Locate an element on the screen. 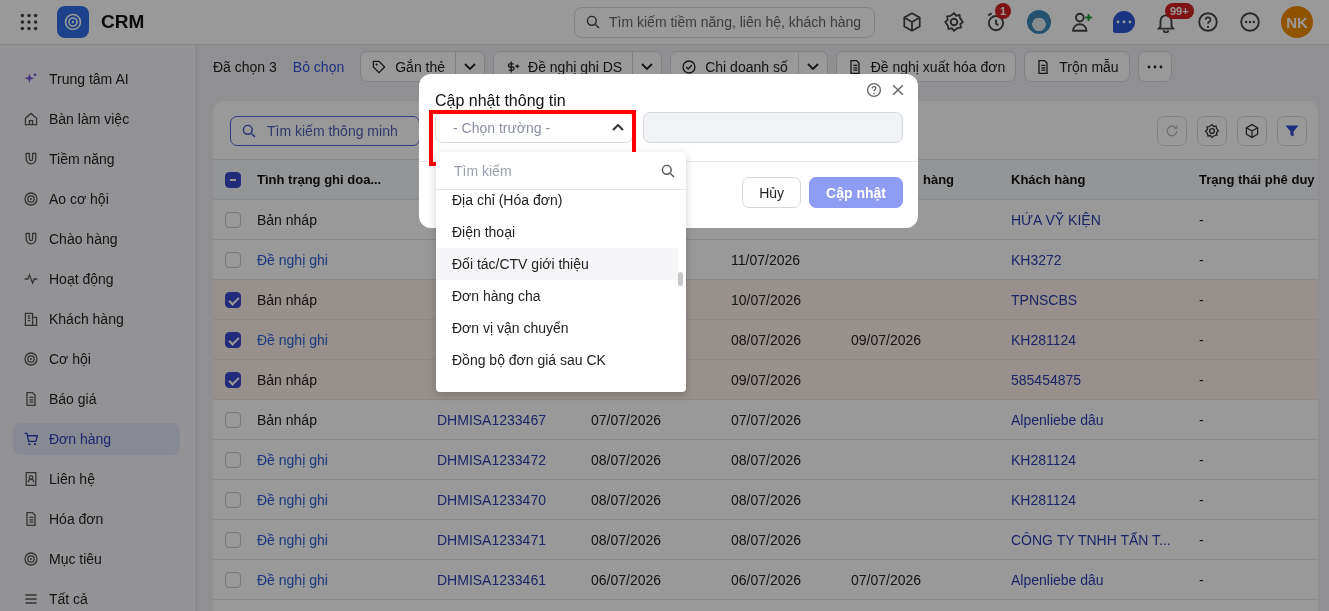 The width and height of the screenshot is (1329, 611). order-code-link: DHMISA1233461 is located at coordinates (491, 579).